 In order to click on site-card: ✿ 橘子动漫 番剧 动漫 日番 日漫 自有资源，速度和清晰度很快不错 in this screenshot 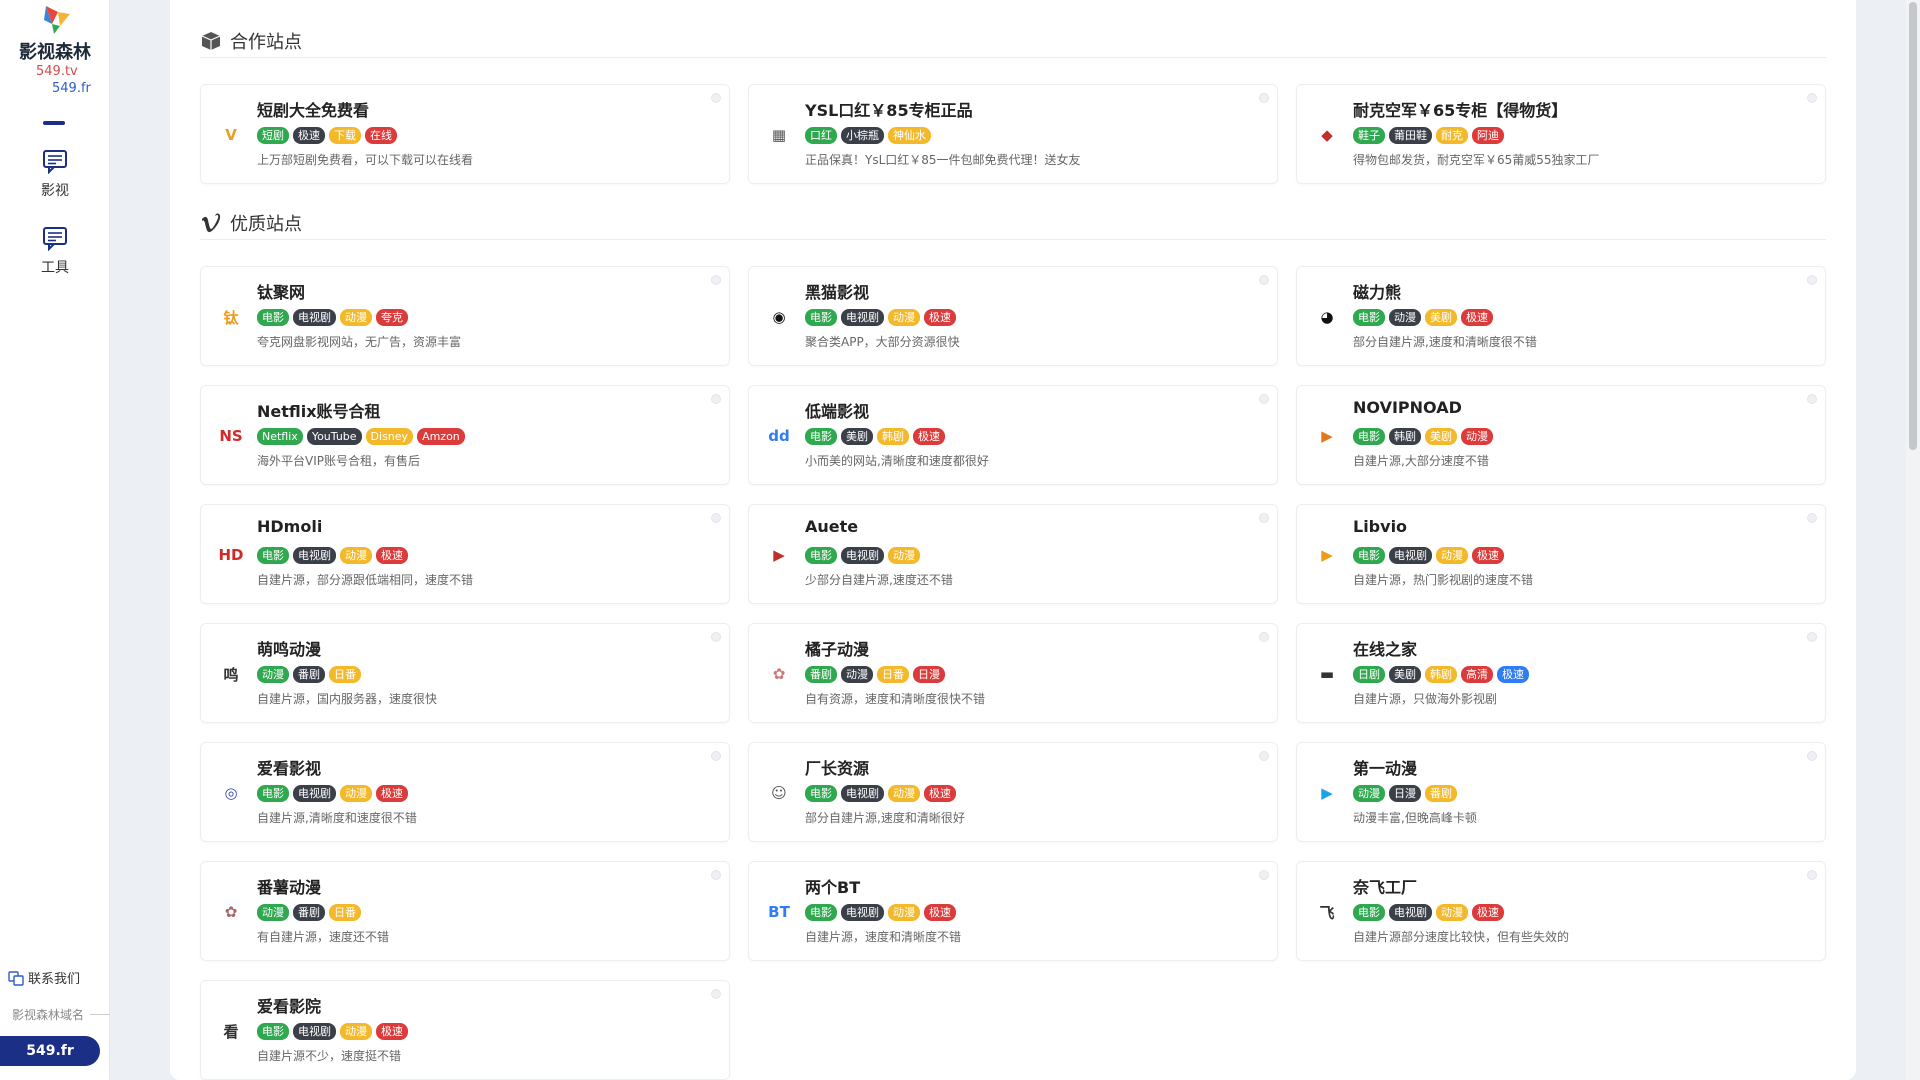, I will do `click(1013, 673)`.